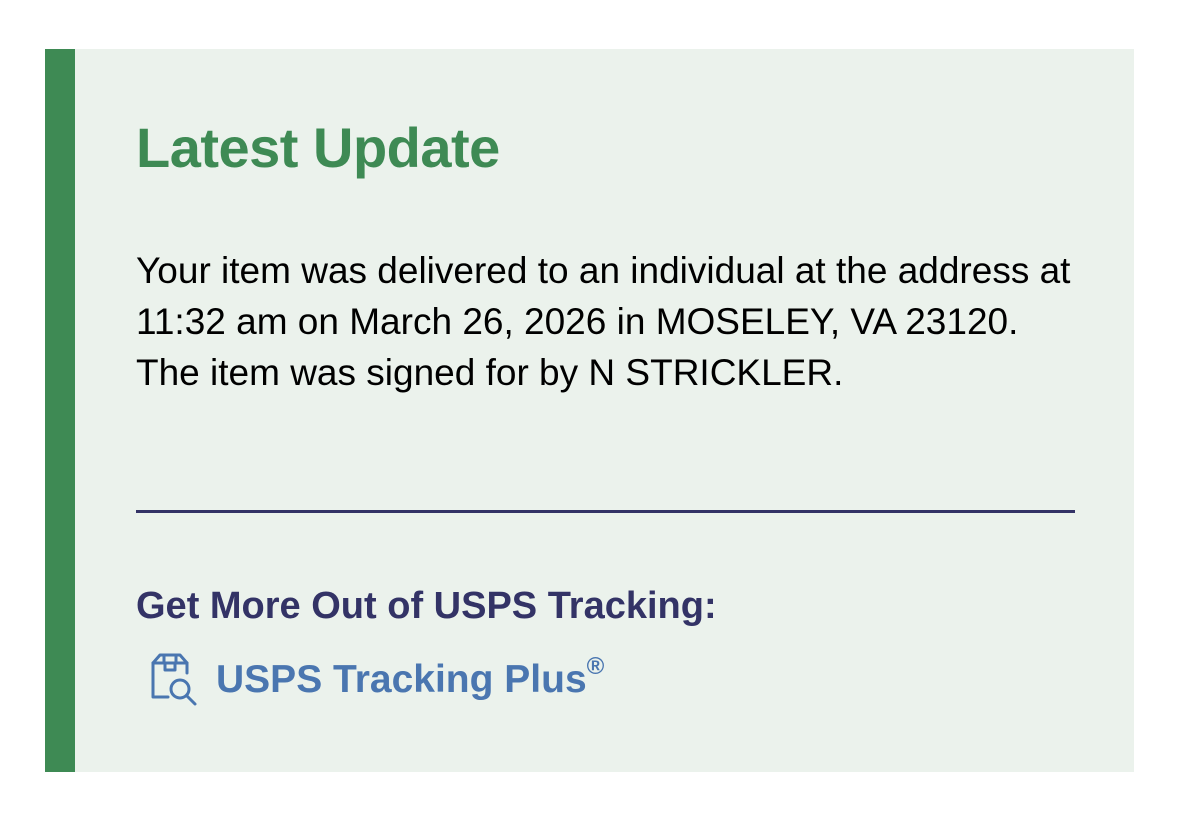  What do you see at coordinates (401, 679) in the screenshot?
I see `link-text: USPS Tracking Plus` at bounding box center [401, 679].